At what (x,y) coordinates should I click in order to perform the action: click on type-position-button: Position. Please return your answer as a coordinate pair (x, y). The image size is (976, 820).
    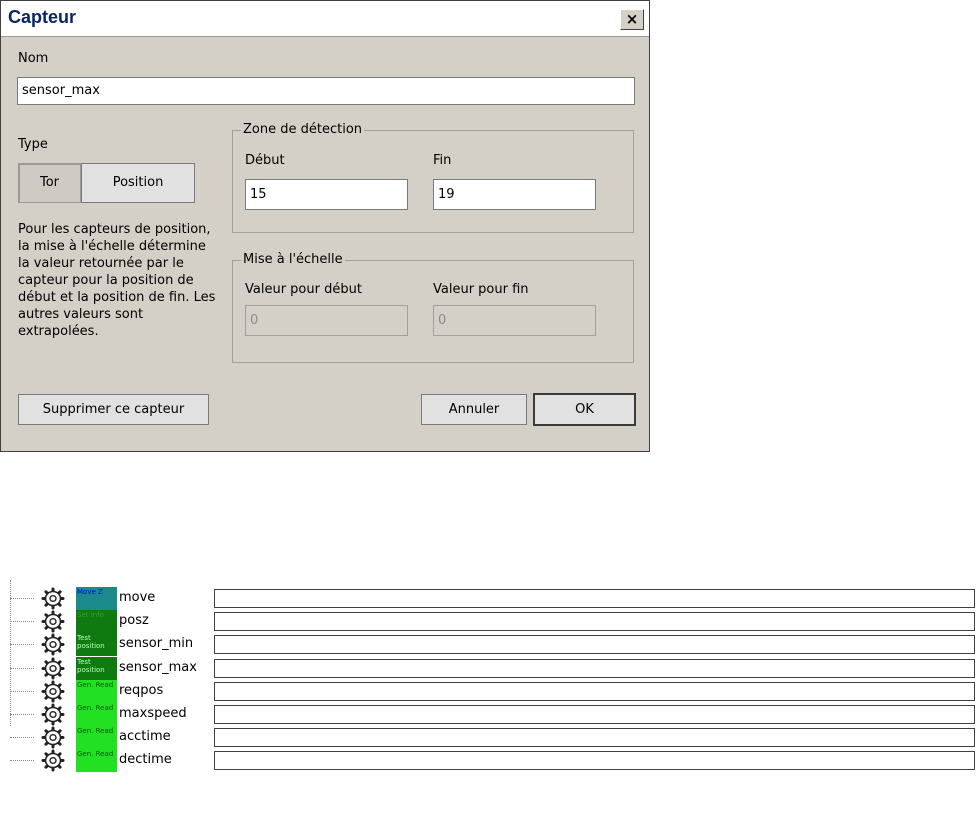
    Looking at the image, I should click on (138, 183).